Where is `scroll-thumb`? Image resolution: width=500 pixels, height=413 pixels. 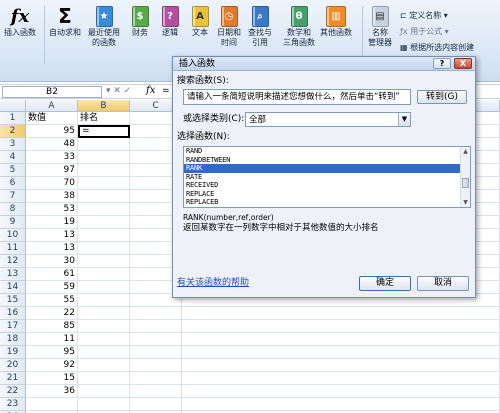 scroll-thumb is located at coordinates (465, 183).